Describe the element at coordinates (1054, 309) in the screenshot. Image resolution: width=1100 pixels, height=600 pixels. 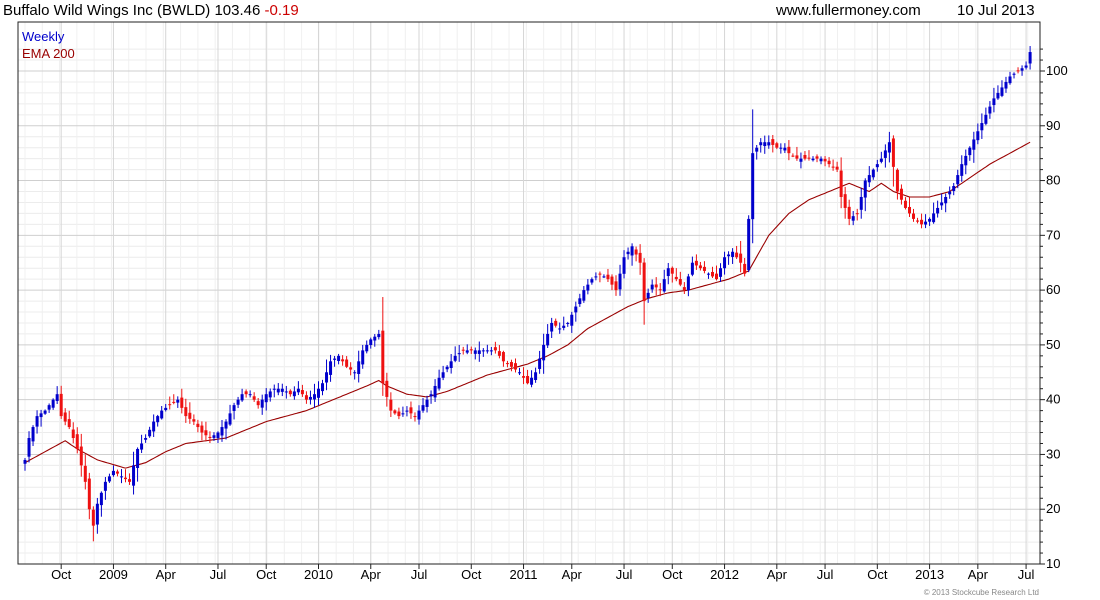
I see `y-axis: 10 20 30 40 50 60 70 80 90 100` at that location.